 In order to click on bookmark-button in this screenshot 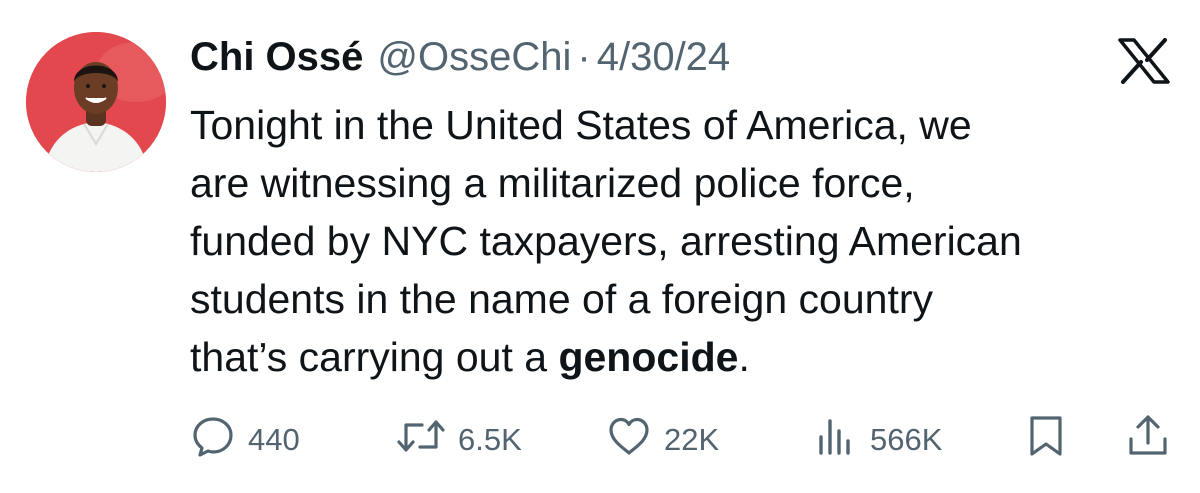, I will do `click(1046, 440)`.